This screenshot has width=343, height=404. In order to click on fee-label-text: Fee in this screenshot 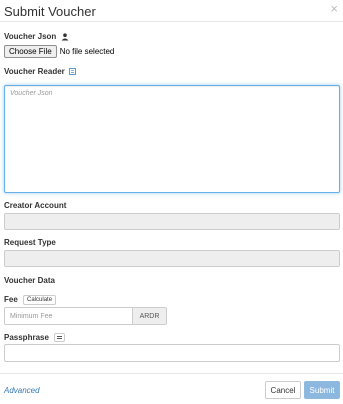, I will do `click(11, 300)`.